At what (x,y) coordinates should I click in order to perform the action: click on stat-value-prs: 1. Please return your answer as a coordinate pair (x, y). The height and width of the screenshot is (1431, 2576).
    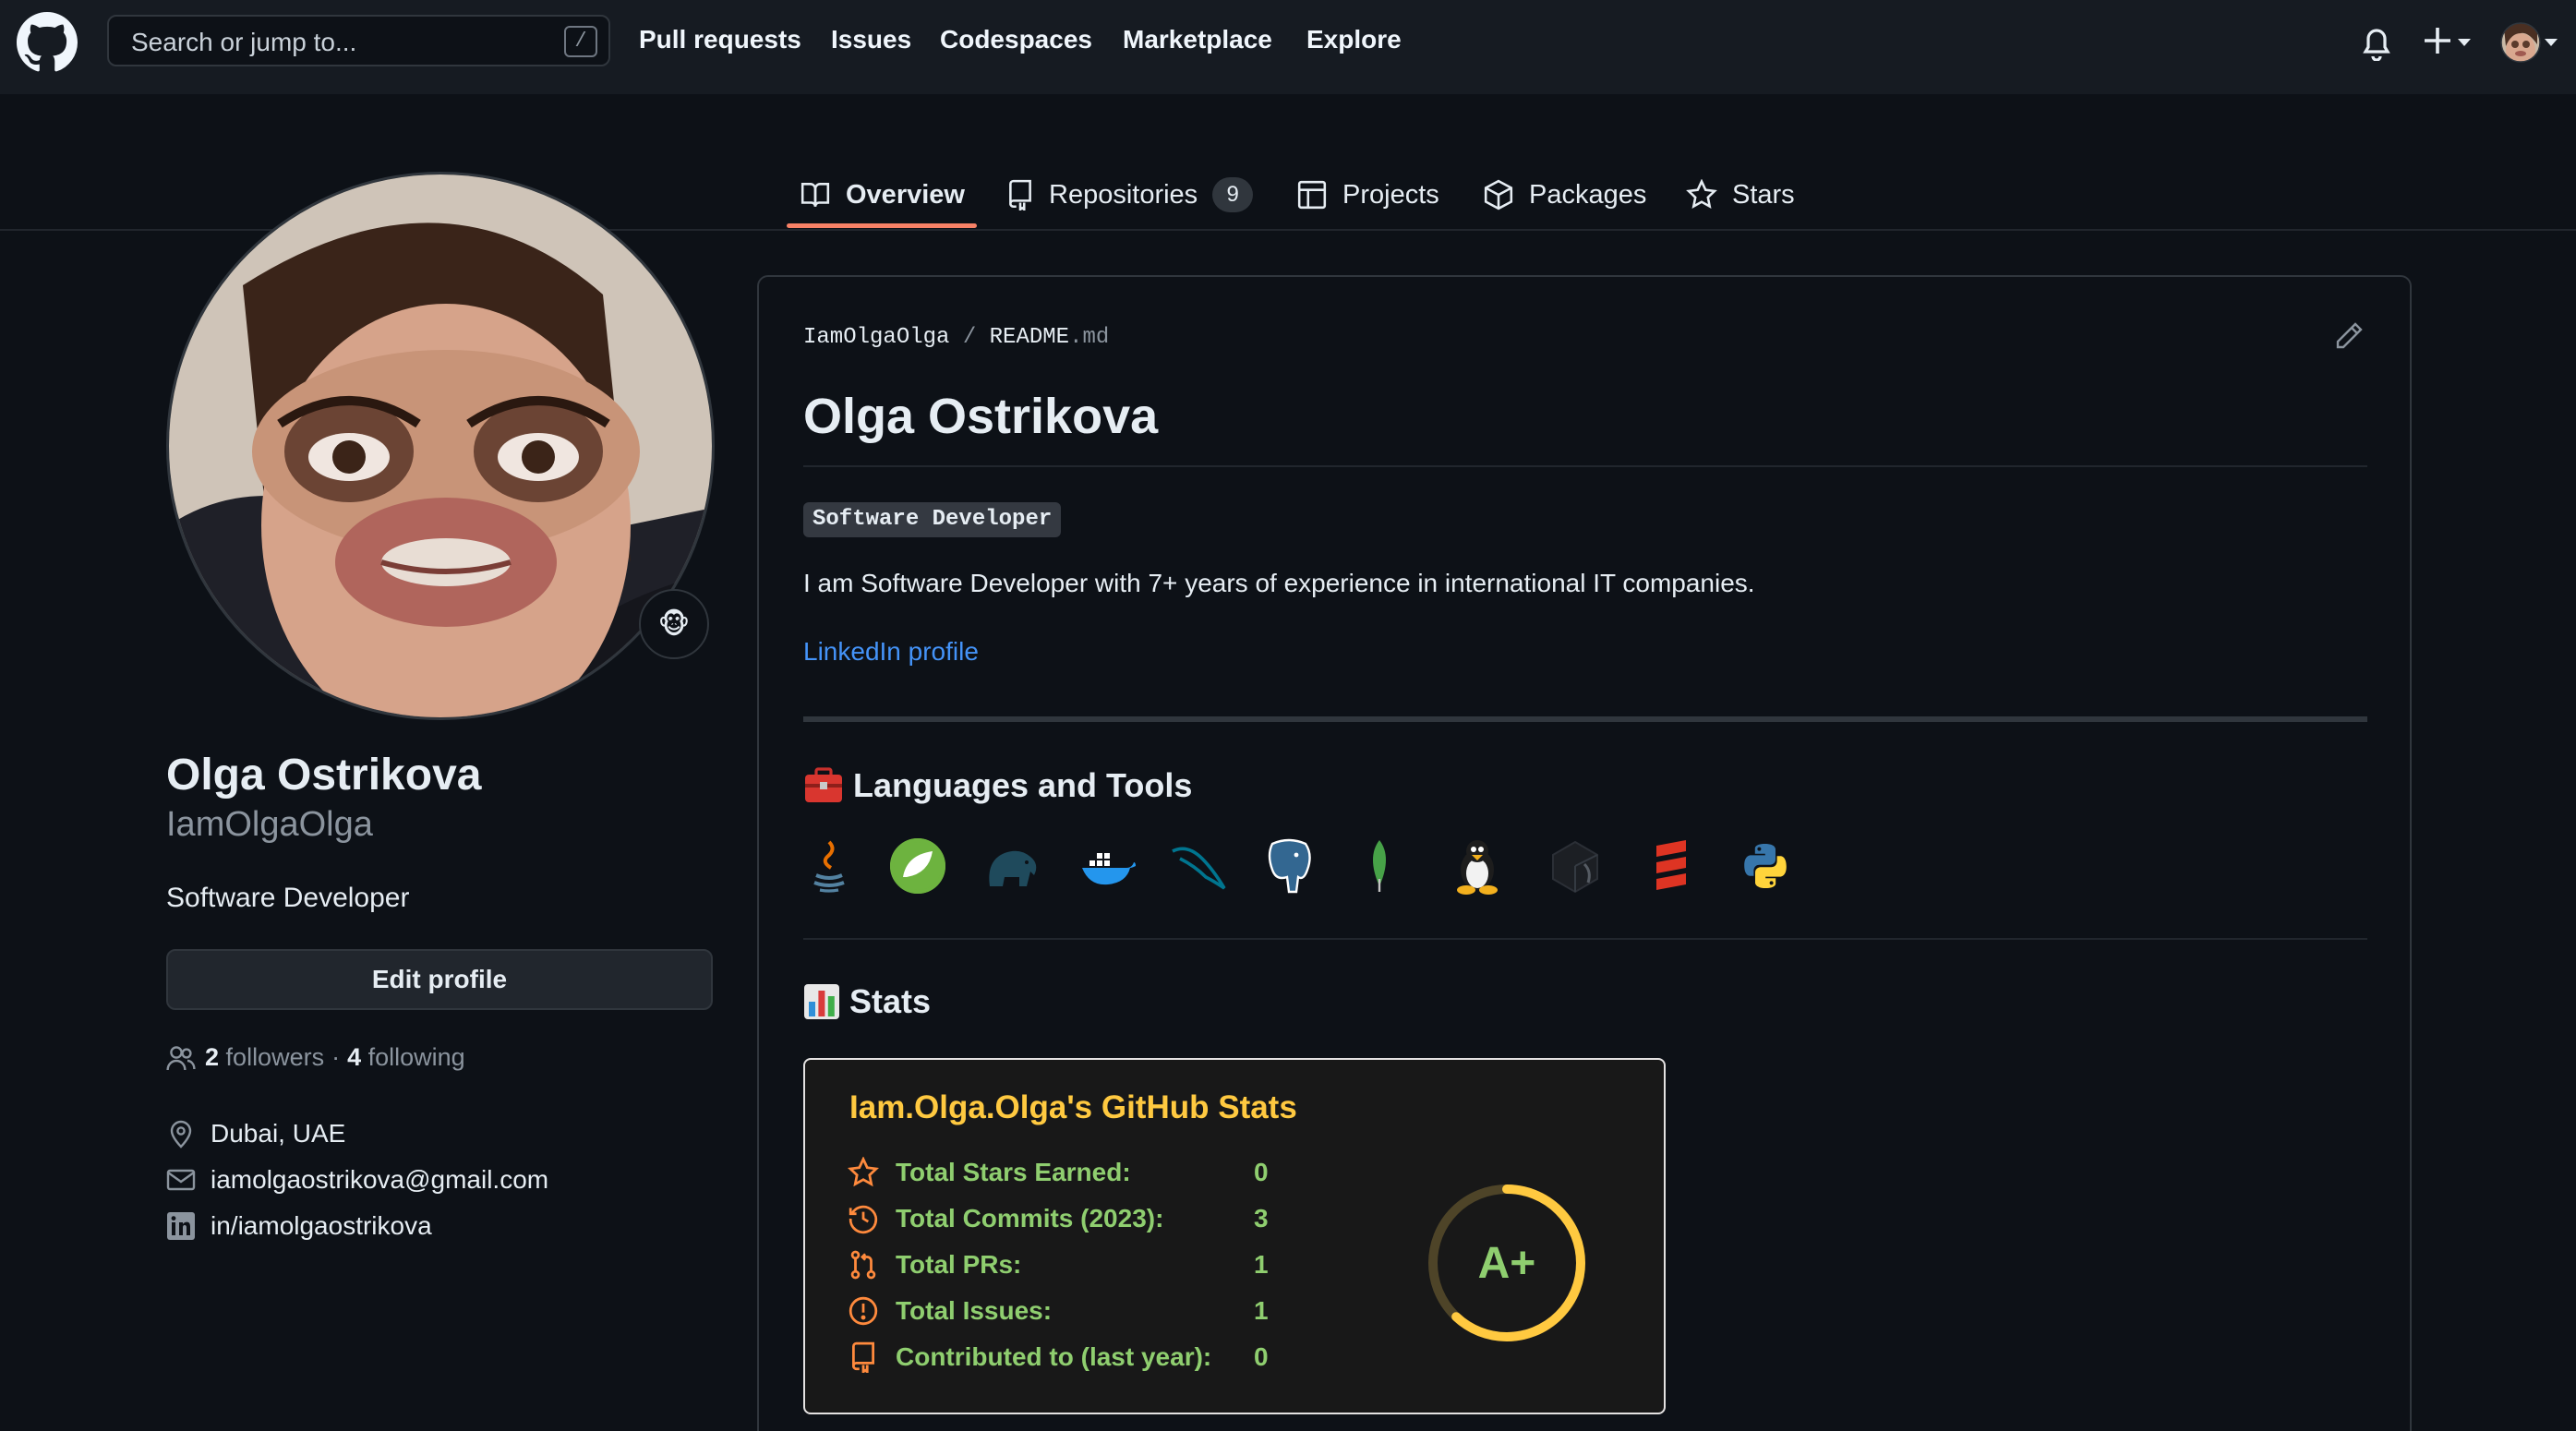
    Looking at the image, I should click on (1261, 1265).